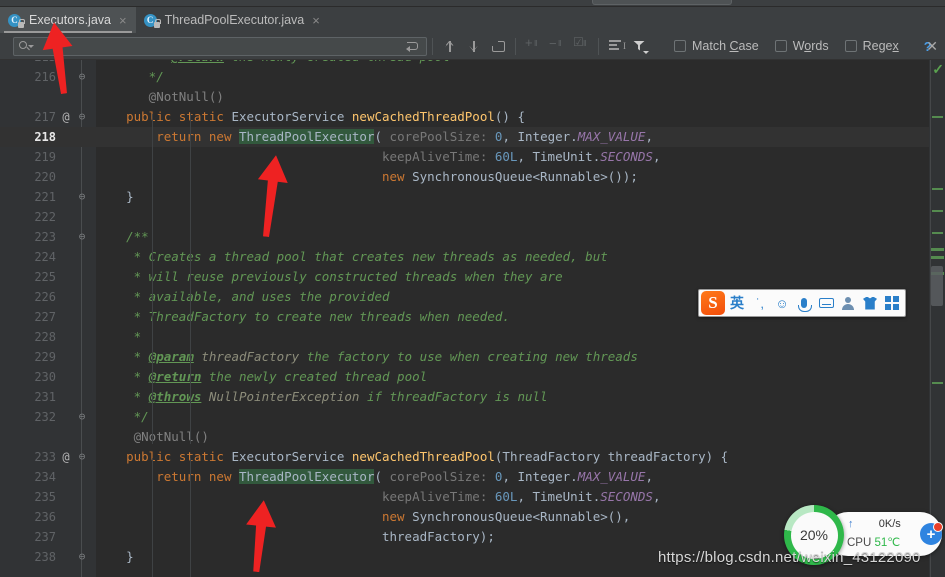  I want to click on code-token: *, so click(122, 396).